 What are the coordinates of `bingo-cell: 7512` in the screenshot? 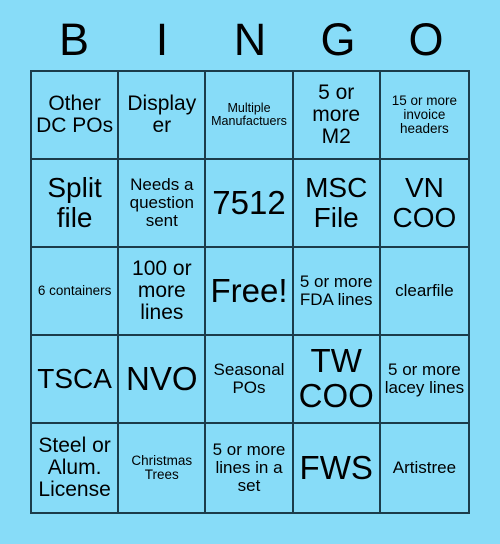 It's located at (250, 204).